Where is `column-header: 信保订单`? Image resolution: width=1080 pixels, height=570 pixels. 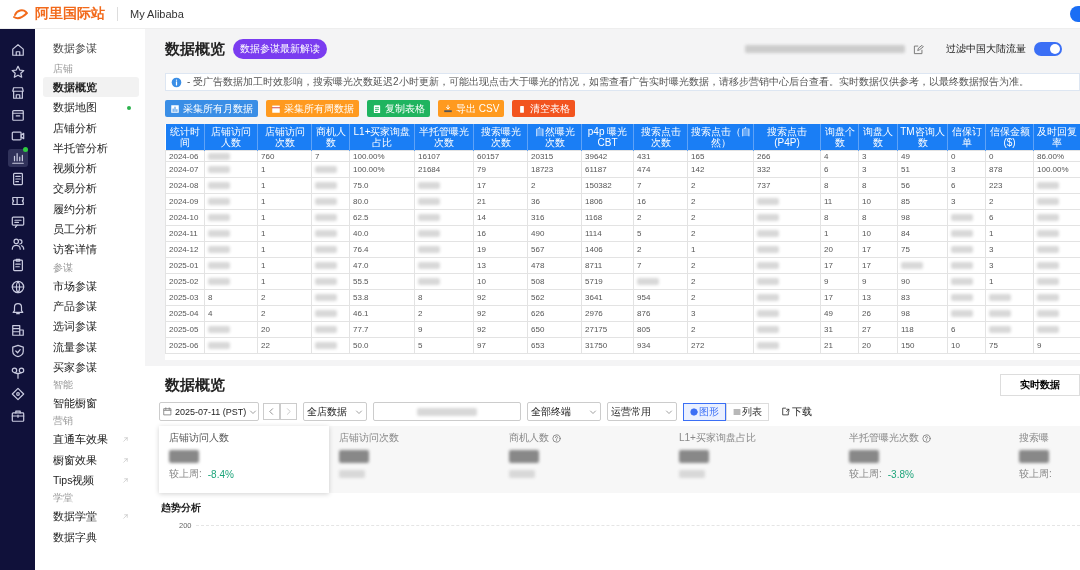 column-header: 信保订单 is located at coordinates (966, 137).